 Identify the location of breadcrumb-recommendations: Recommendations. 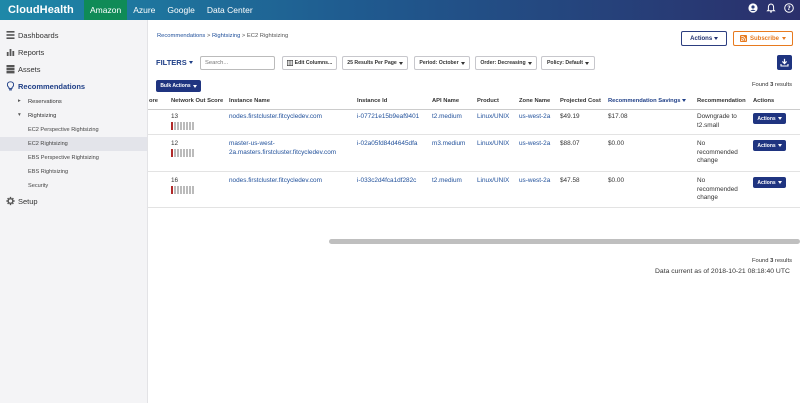
(181, 36).